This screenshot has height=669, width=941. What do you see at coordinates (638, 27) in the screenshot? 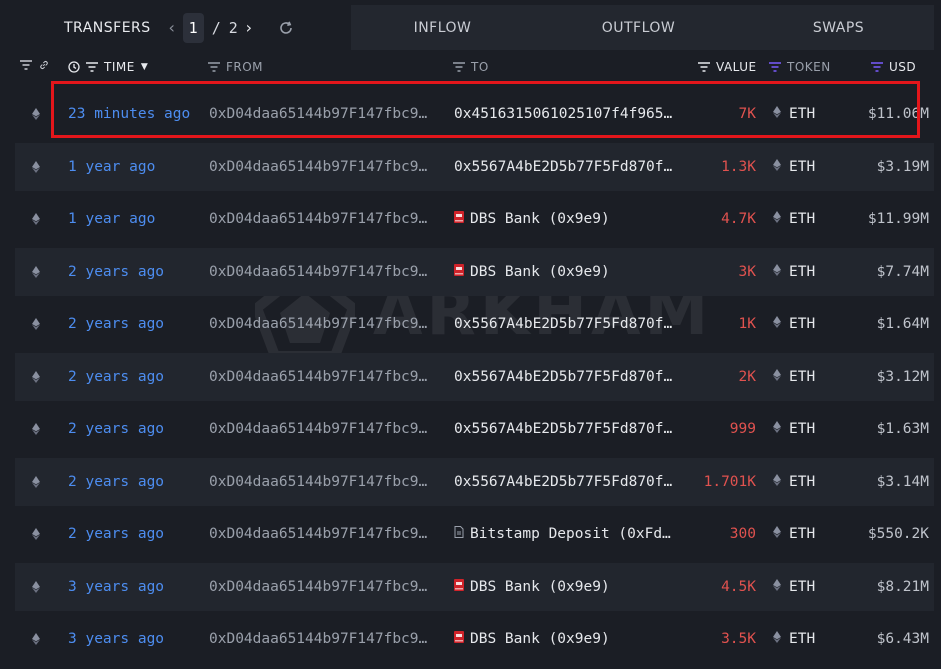
I see `tab-outflow: OUTFLOW` at bounding box center [638, 27].